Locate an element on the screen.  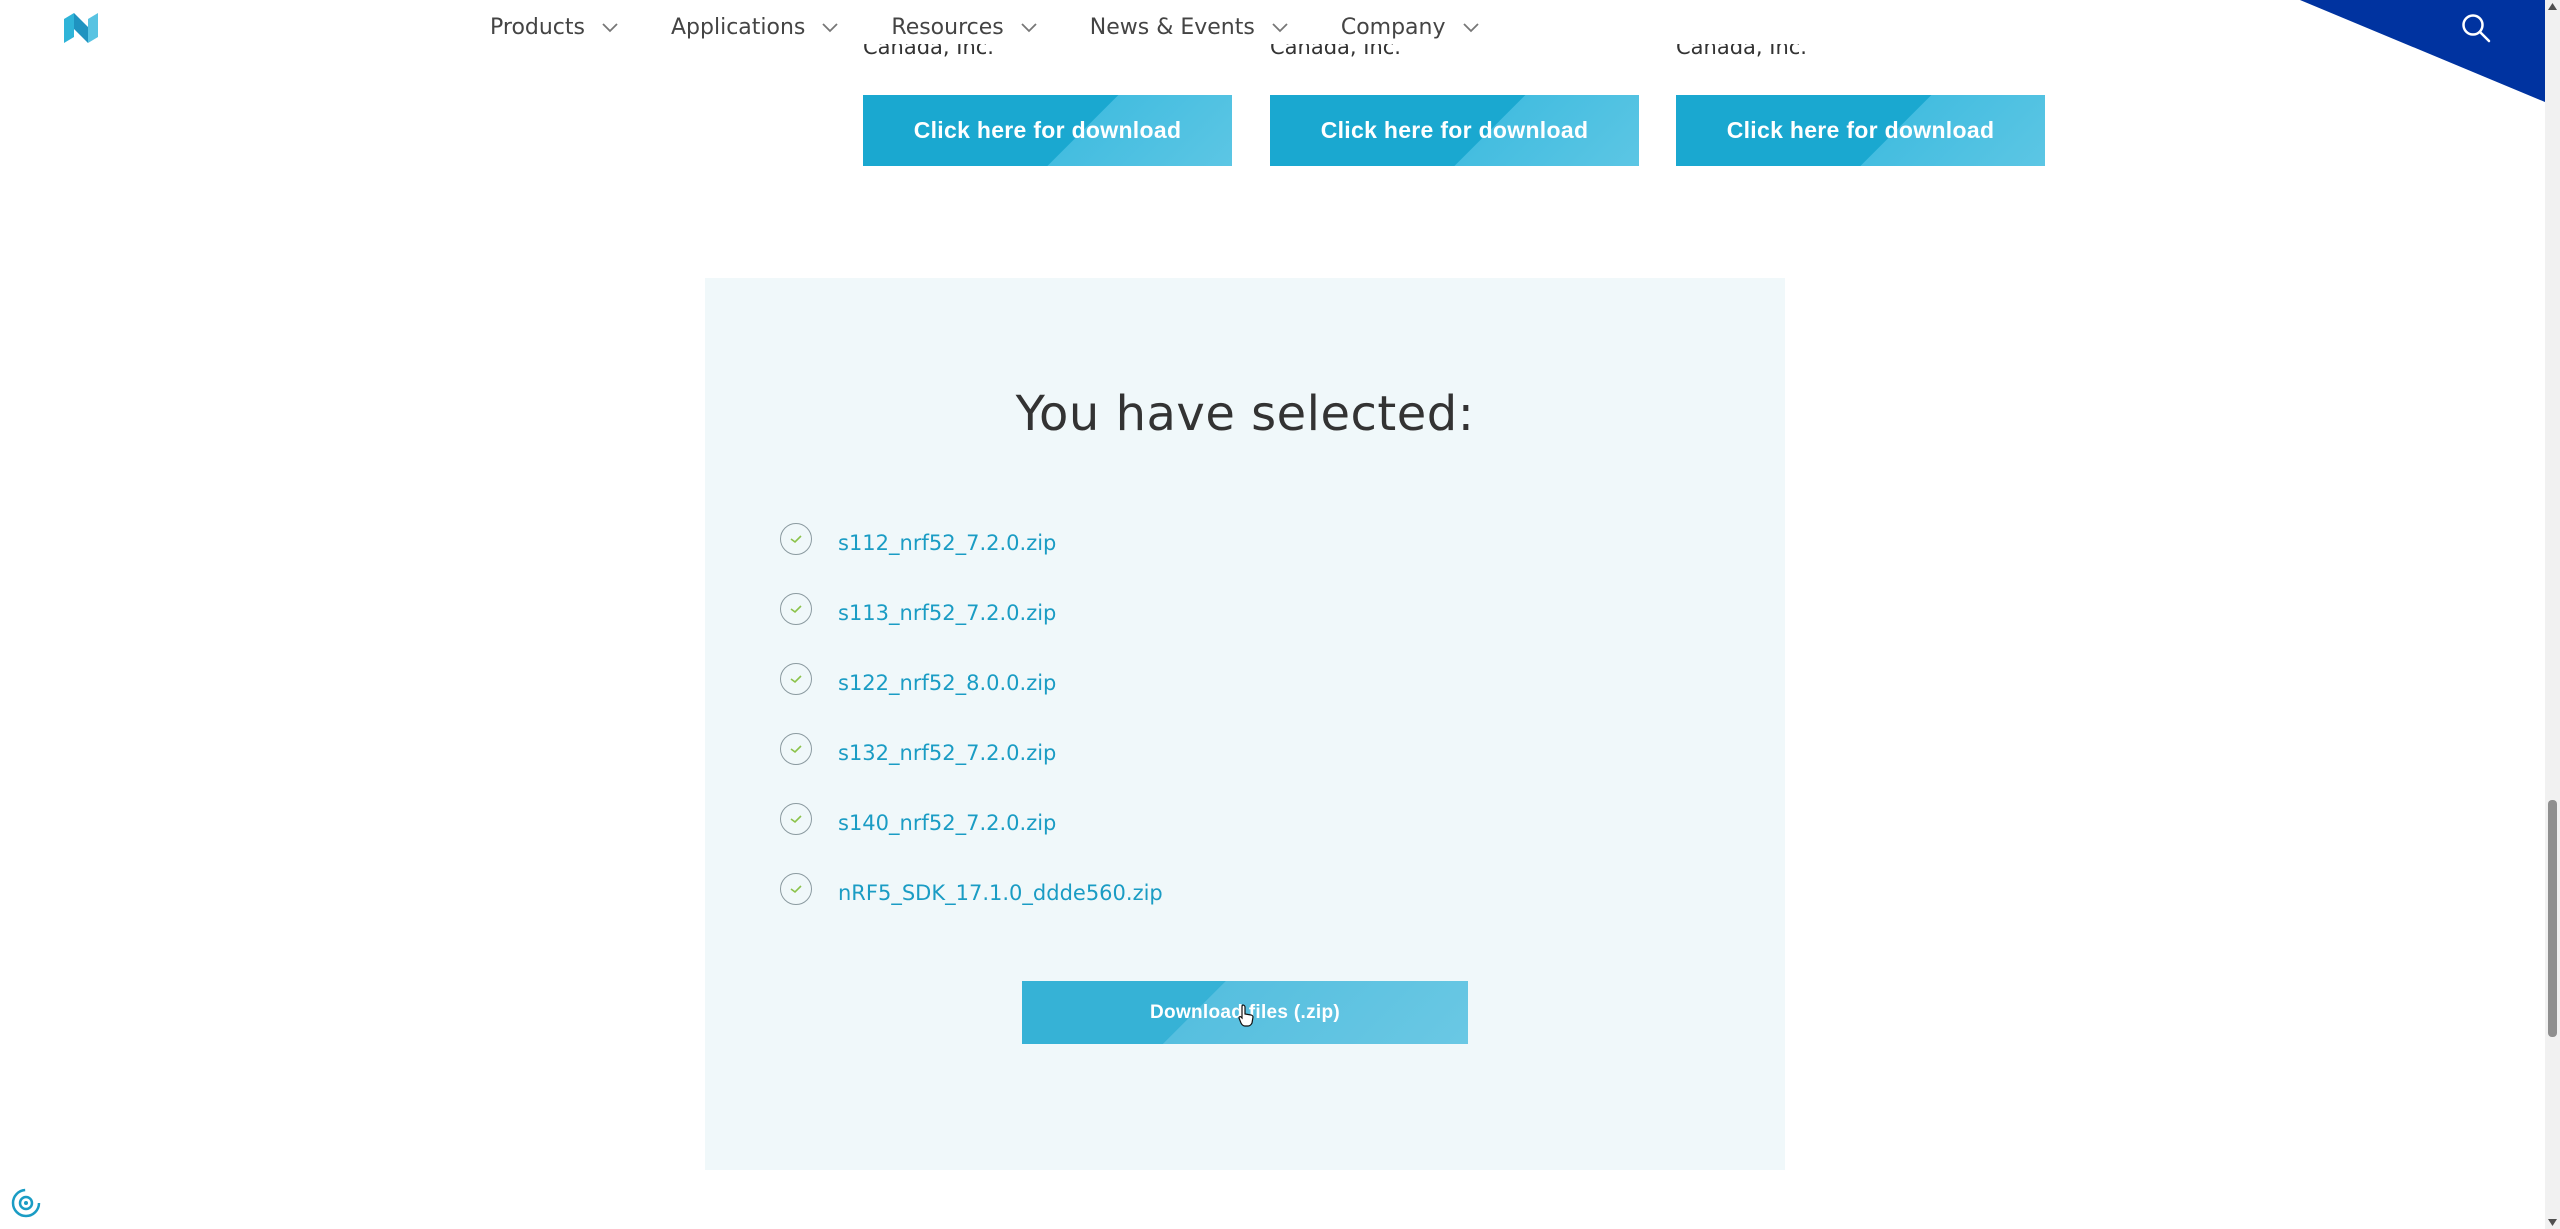
file-link: s132_nrf52_7.2.0.zip is located at coordinates (947, 753).